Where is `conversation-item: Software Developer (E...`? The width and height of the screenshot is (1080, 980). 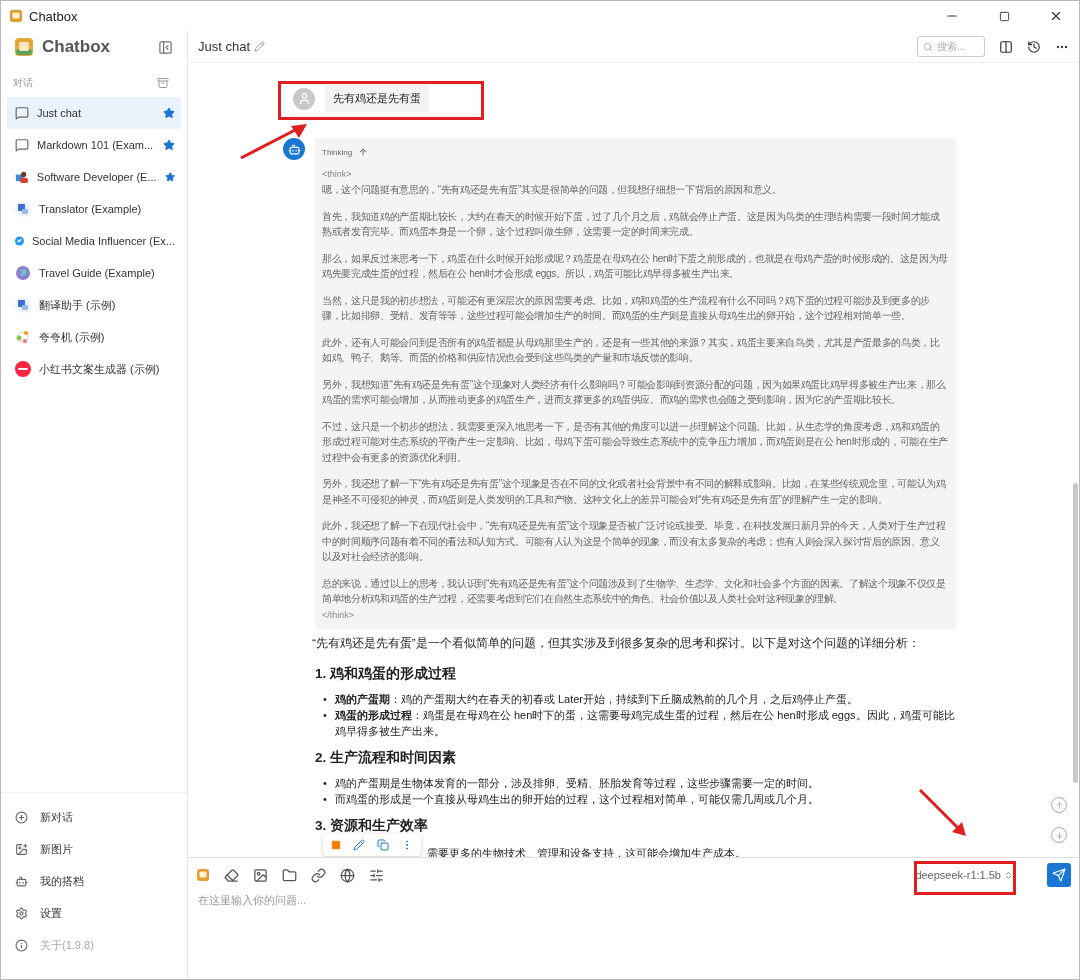 conversation-item: Software Developer (E... is located at coordinates (94, 177).